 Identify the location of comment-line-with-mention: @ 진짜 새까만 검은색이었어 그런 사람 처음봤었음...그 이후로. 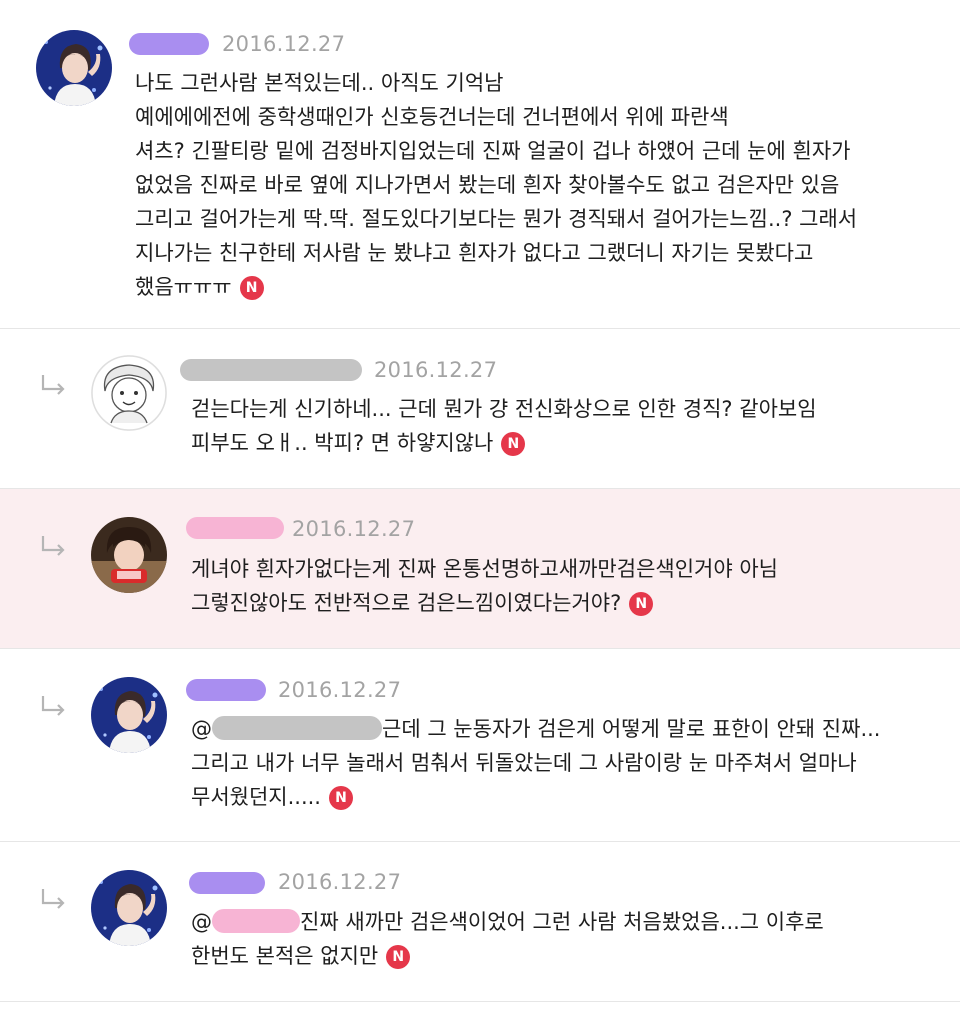
(507, 922).